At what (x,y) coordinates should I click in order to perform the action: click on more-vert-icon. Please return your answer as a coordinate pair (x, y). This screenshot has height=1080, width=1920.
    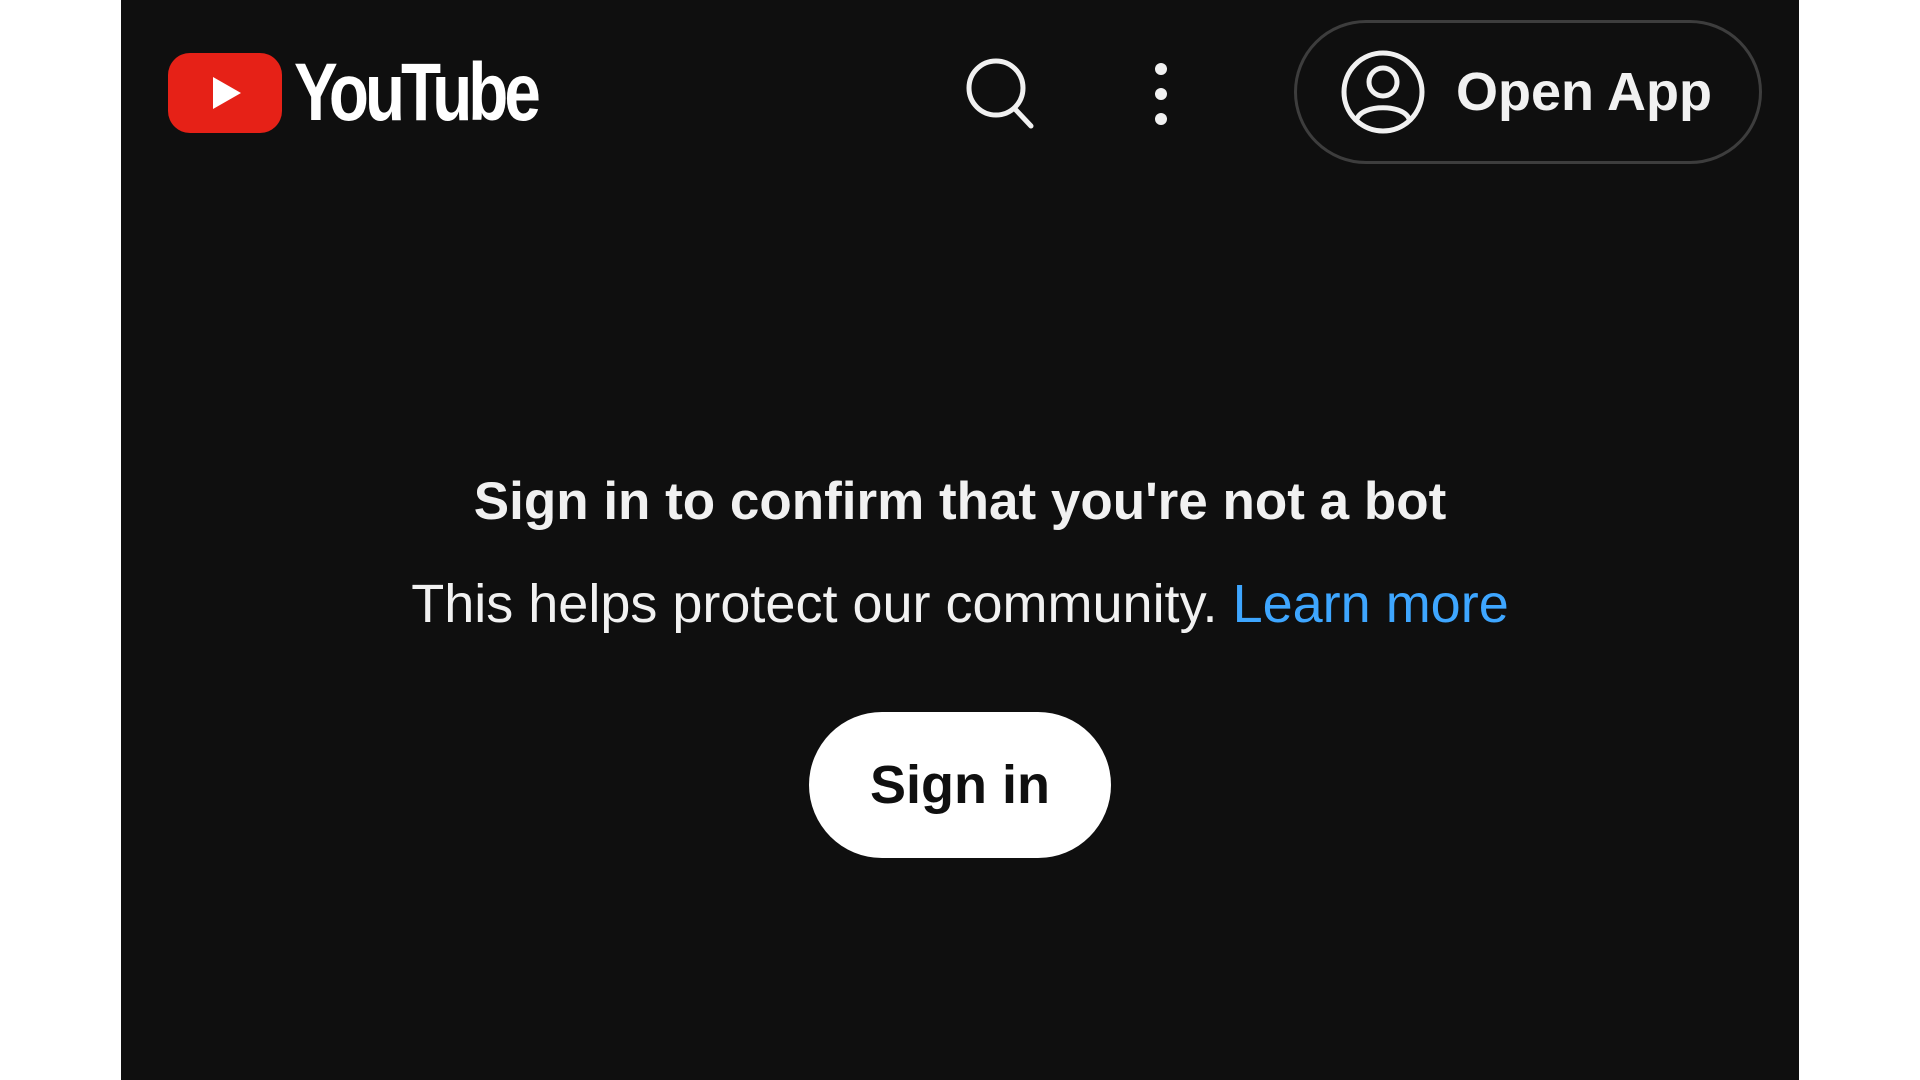
    Looking at the image, I should click on (1161, 94).